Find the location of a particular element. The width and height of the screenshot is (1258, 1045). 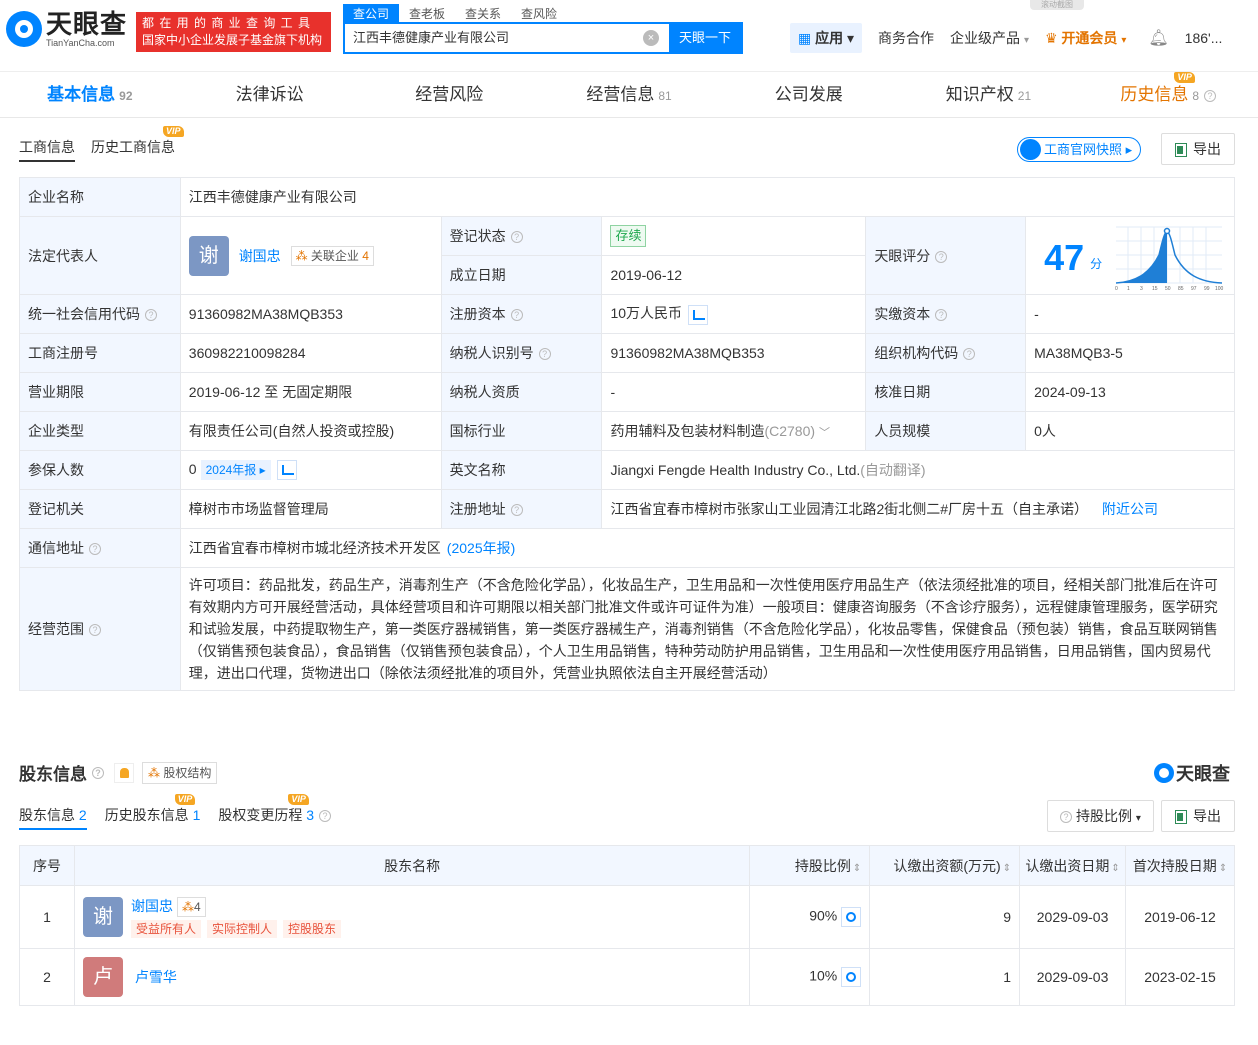

biz-coop-link: 商务合作 is located at coordinates (906, 38).